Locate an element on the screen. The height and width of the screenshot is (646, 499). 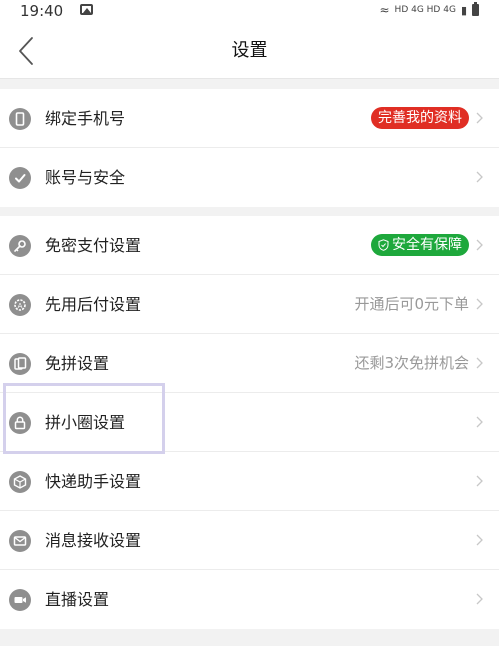
badge-text: 完善我的资料 is located at coordinates (420, 118).